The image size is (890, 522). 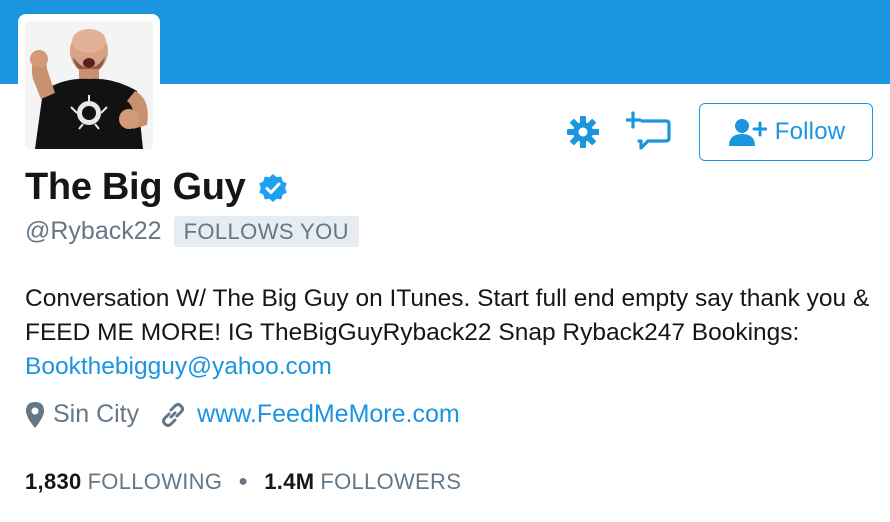 I want to click on profile-handle: @Ryback22, so click(x=93, y=231).